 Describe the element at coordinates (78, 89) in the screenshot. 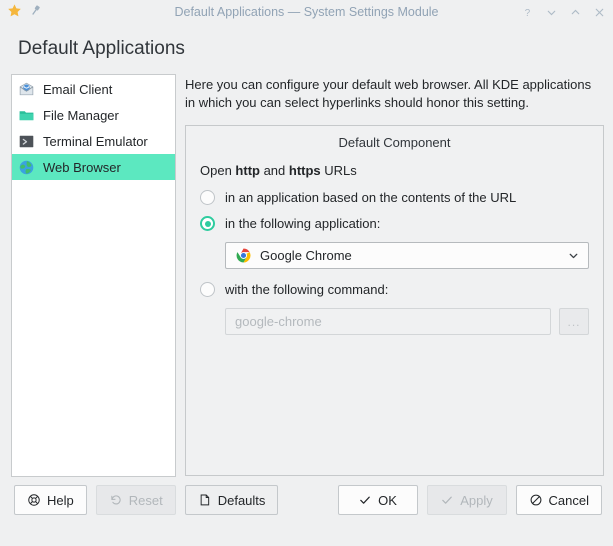

I see `sidebar-item-label: Email Client` at that location.